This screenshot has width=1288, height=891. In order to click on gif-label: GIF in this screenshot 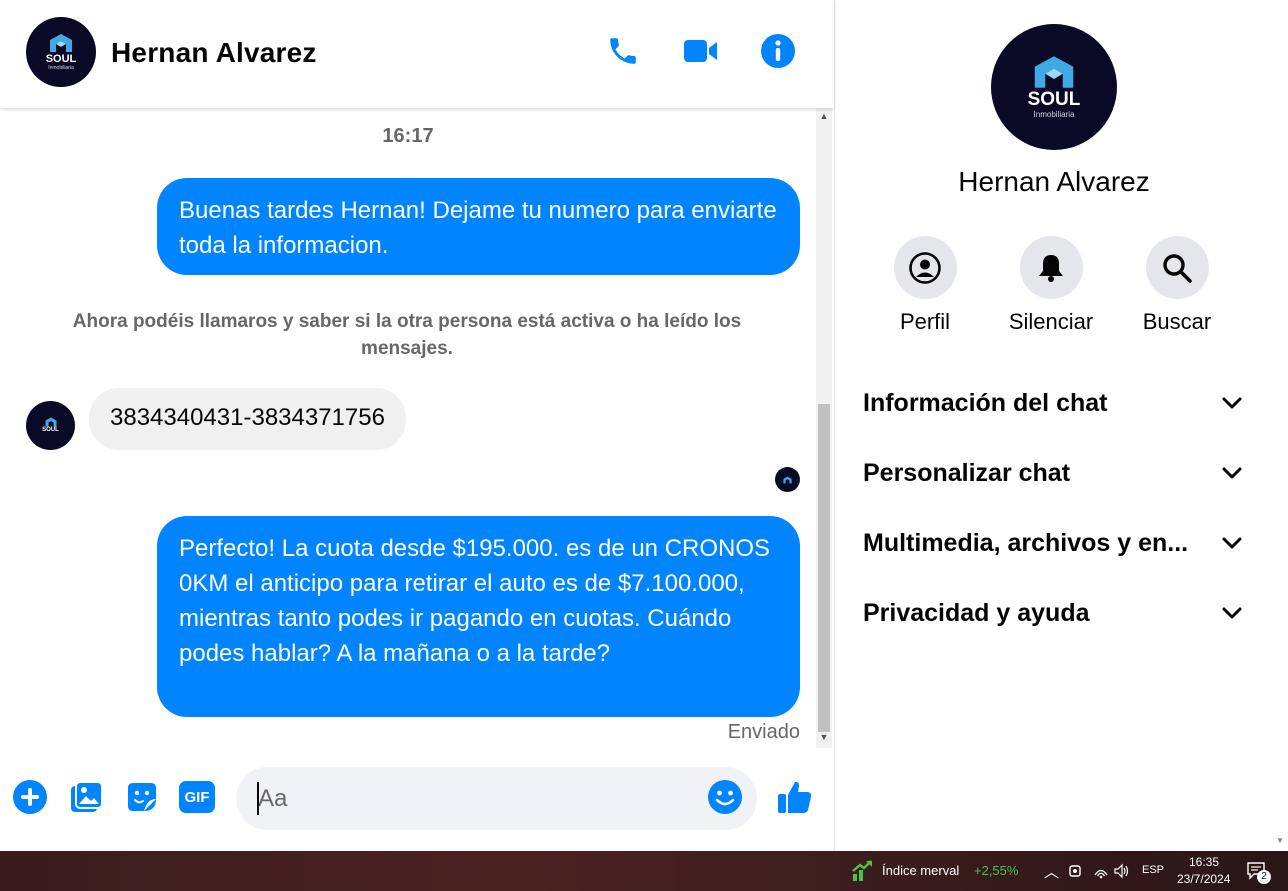, I will do `click(197, 797)`.